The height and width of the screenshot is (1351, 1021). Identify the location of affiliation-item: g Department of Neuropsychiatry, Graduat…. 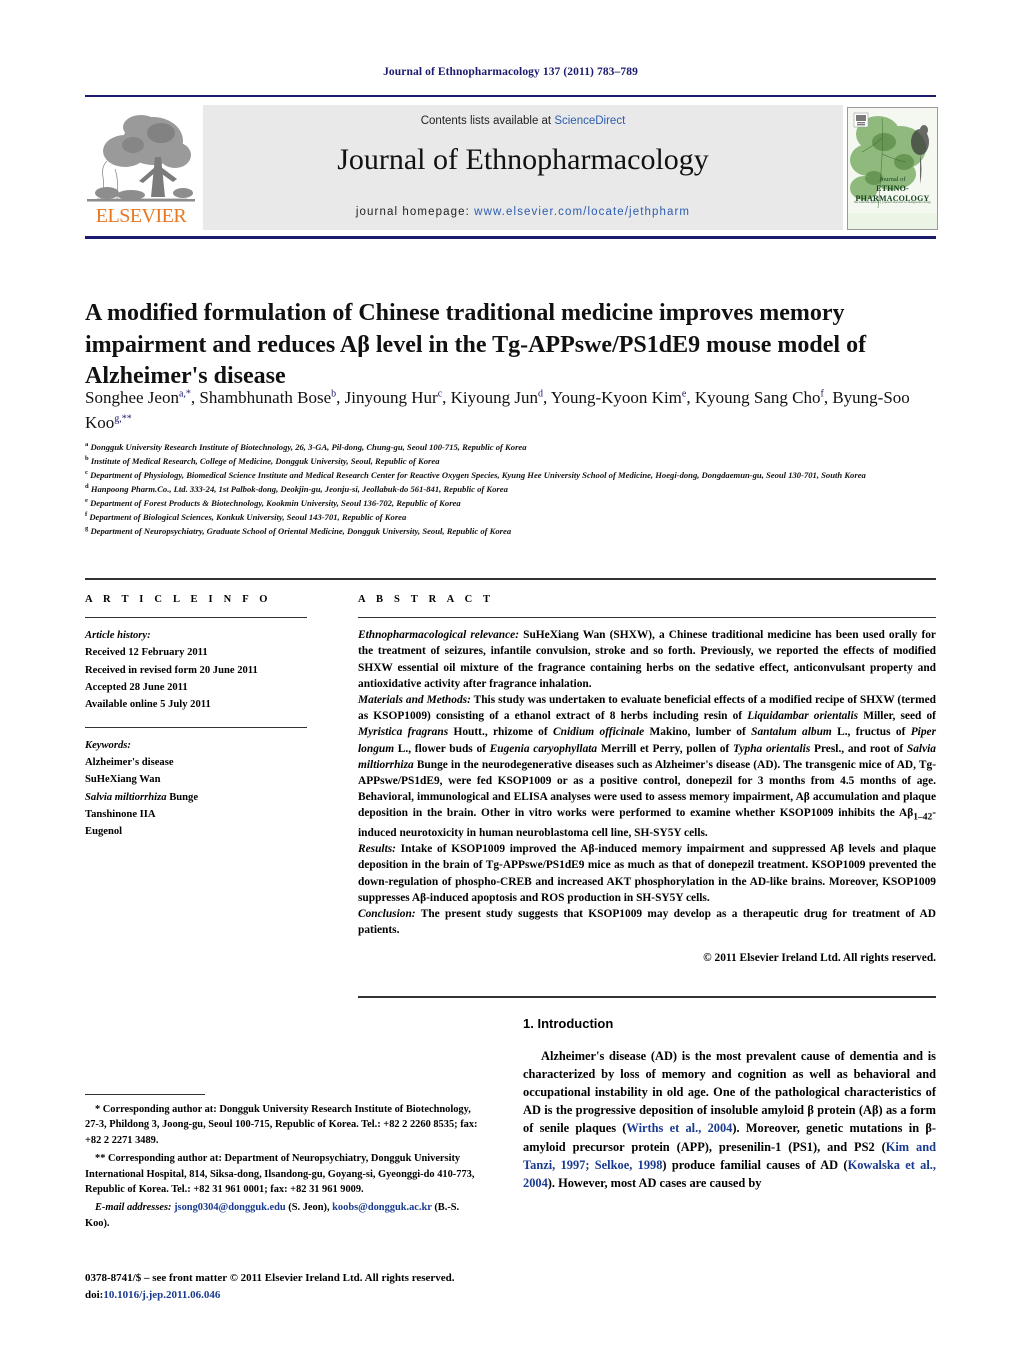
(298, 530).